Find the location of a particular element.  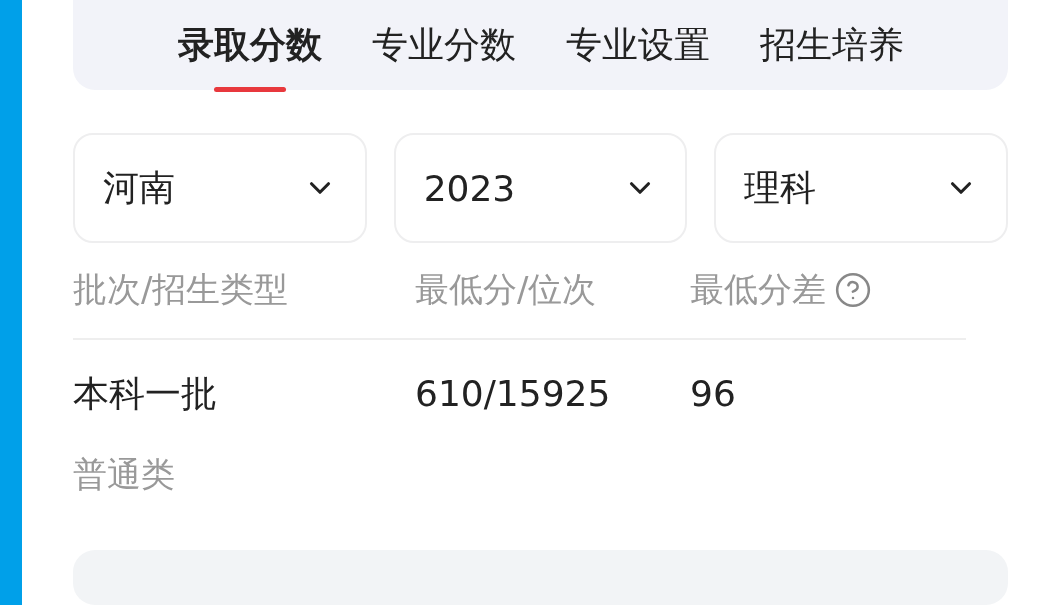

dropdown: 2023 is located at coordinates (540, 188).